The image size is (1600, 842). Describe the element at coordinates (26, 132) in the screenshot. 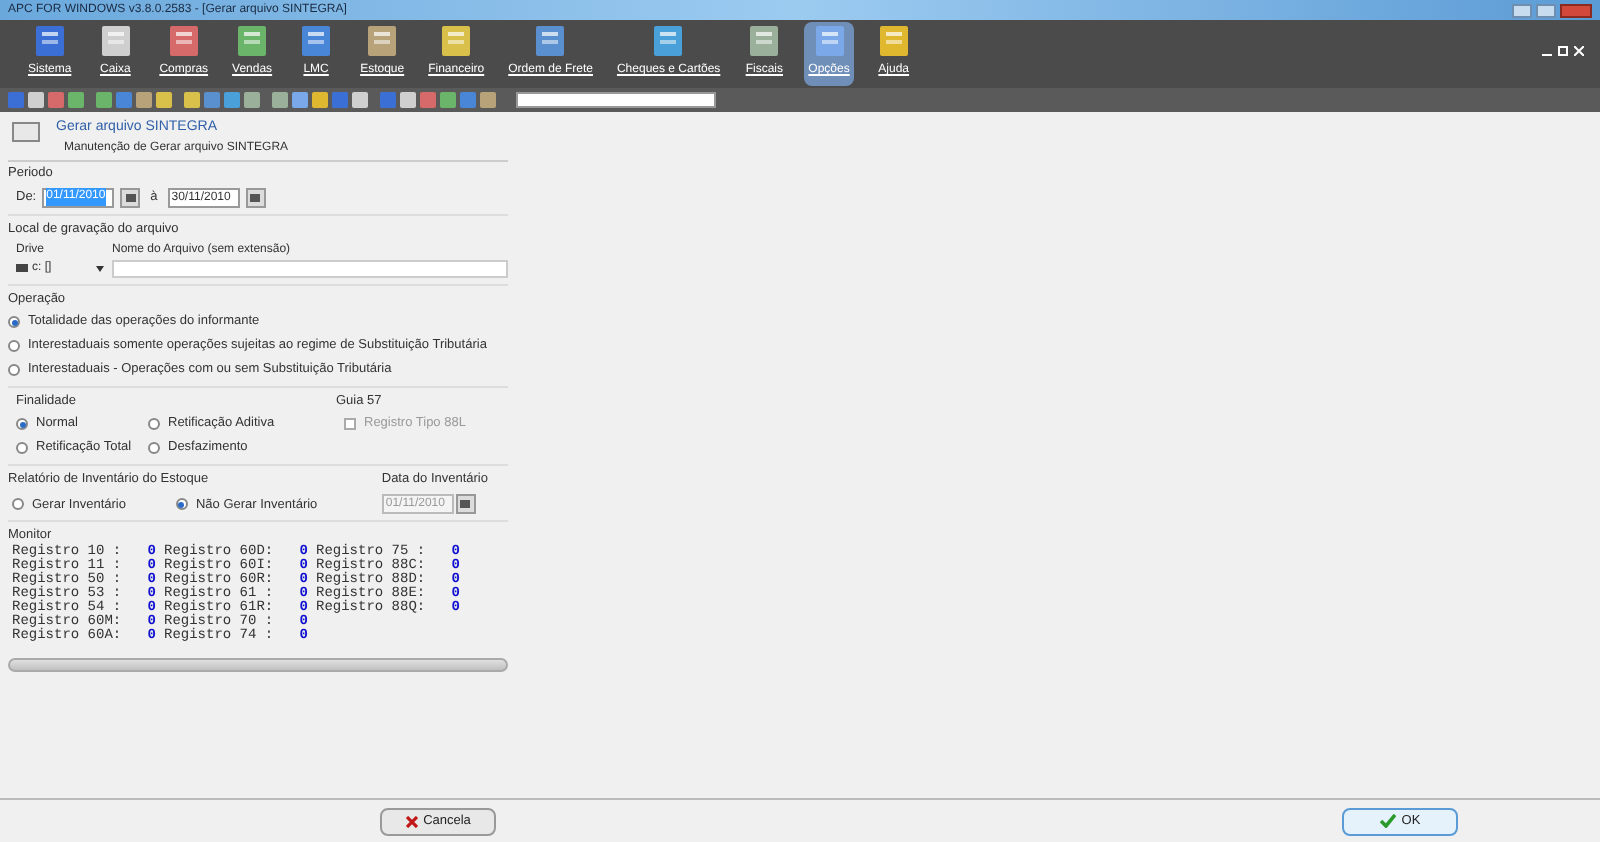

I see `form-icon` at that location.